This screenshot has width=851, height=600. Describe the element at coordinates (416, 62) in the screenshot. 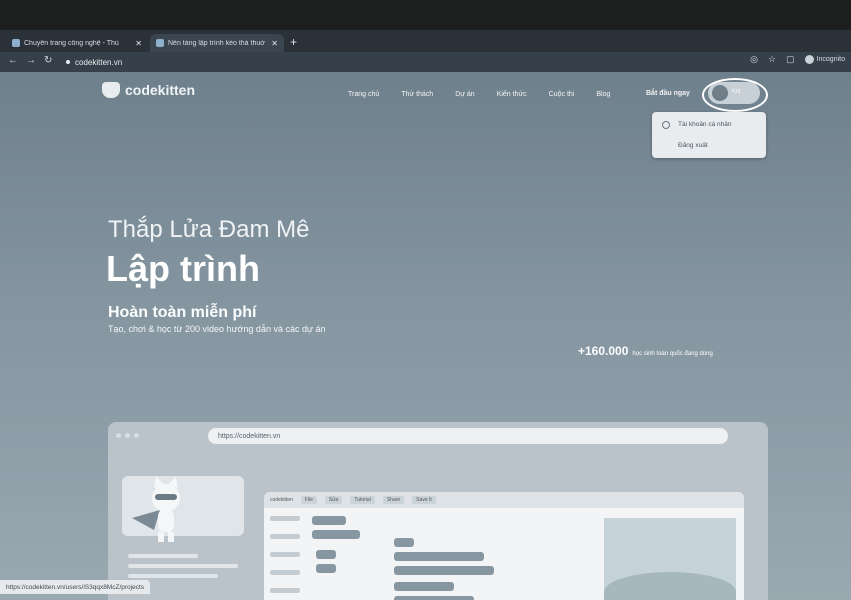

I see `address-bar: codekitten.vn` at that location.